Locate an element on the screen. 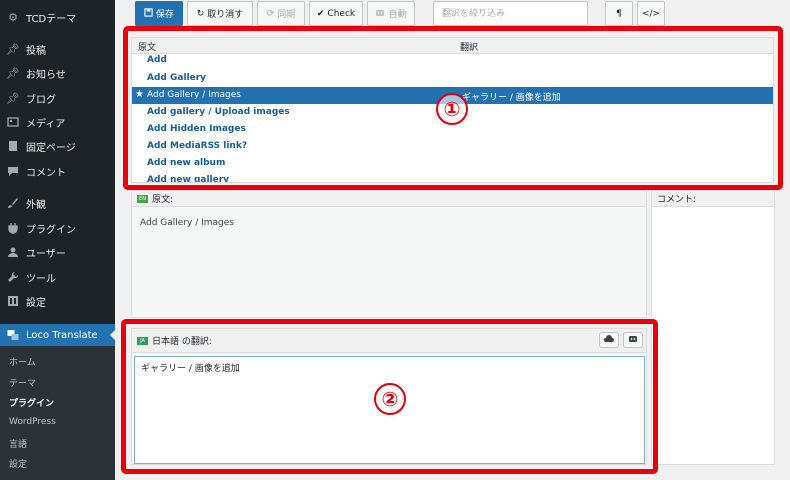 This screenshot has height=480, width=790. sync-icon: ⟳ is located at coordinates (270, 13).